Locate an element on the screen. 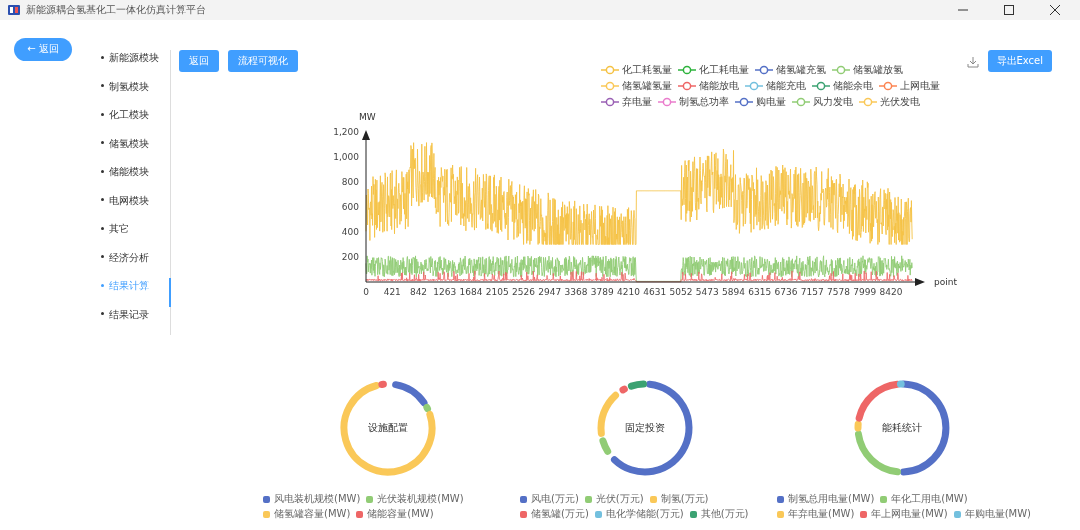  axis-tick-label: 8420 is located at coordinates (891, 292).